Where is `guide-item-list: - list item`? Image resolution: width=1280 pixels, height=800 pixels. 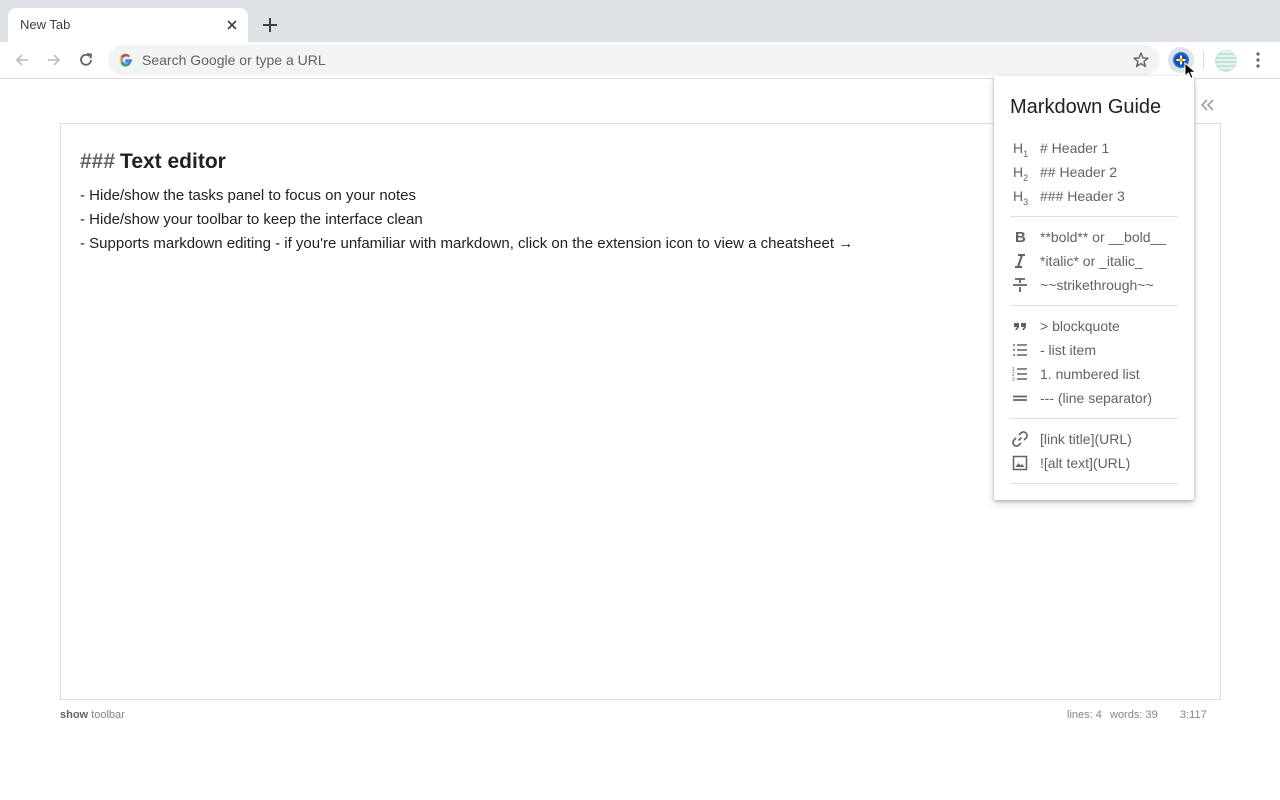
guide-item-list: - list item is located at coordinates (1097, 350).